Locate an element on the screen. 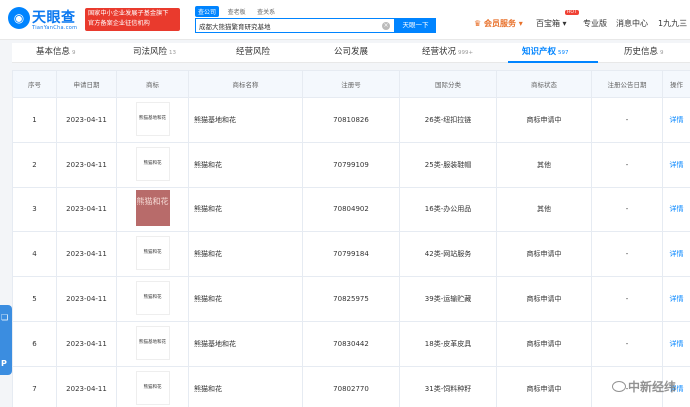 The width and height of the screenshot is (690, 407). cell-trademark-name: 熊猫和花 is located at coordinates (245, 299).